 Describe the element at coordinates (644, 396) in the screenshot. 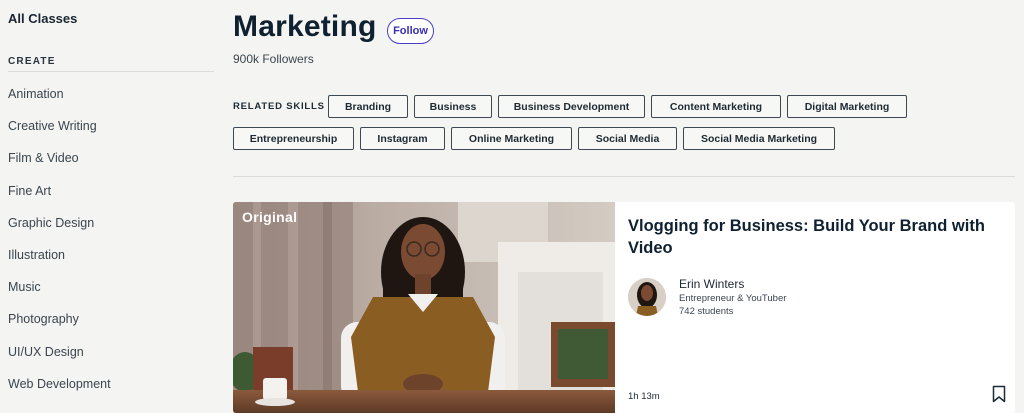

I see `course-duration: 1h 13m` at that location.